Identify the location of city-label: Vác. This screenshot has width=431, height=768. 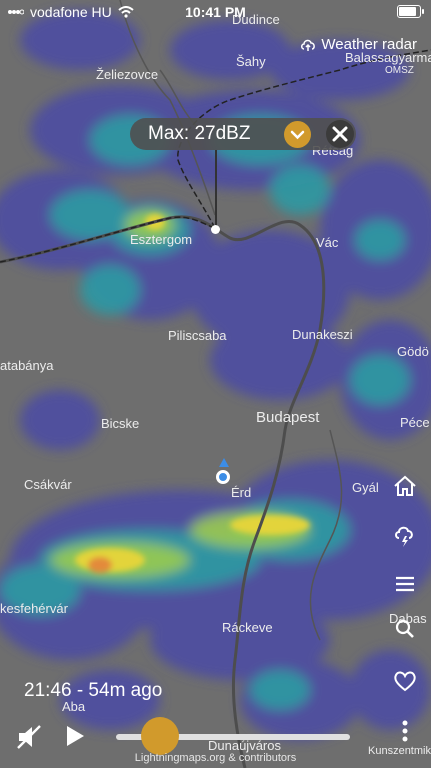
(327, 242).